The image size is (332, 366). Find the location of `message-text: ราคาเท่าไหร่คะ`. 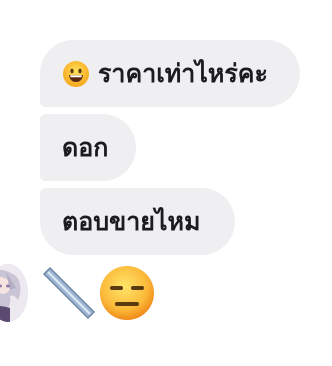

message-text: ราคาเท่าไหร่คะ is located at coordinates (183, 73).